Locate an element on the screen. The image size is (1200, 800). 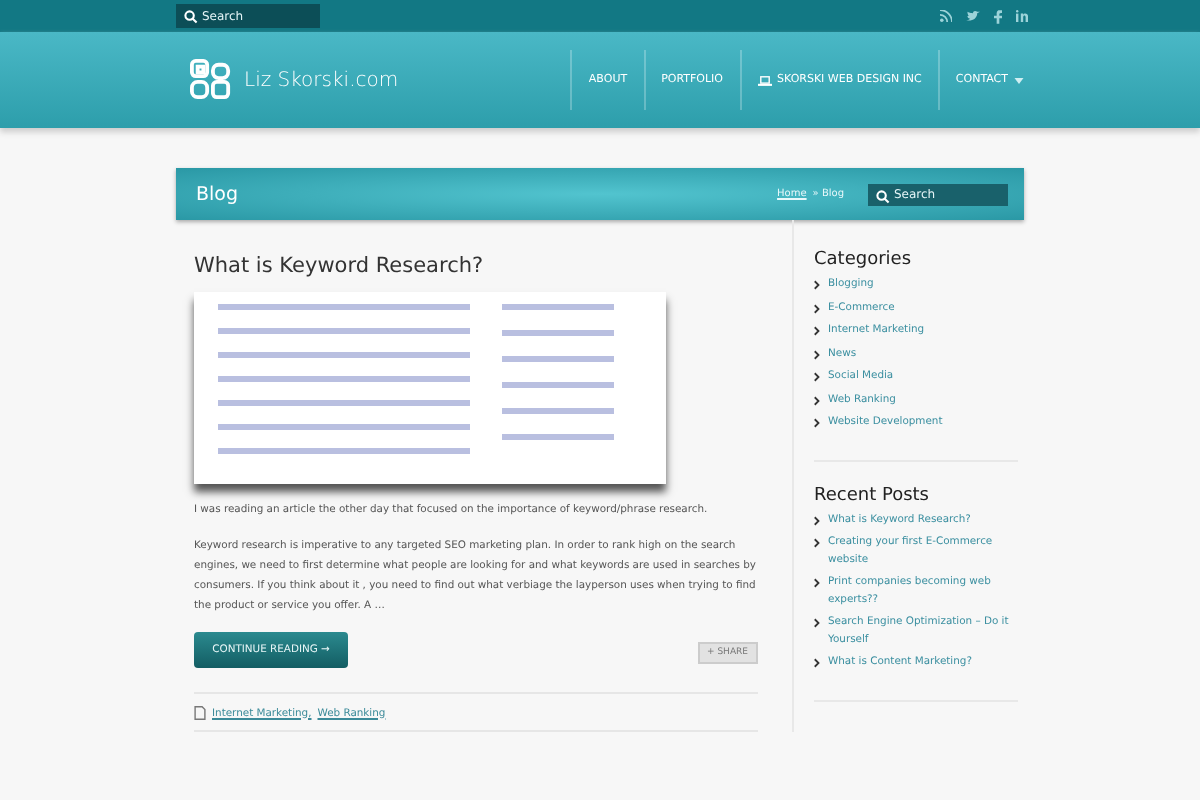
rss-icon is located at coordinates (946, 16).